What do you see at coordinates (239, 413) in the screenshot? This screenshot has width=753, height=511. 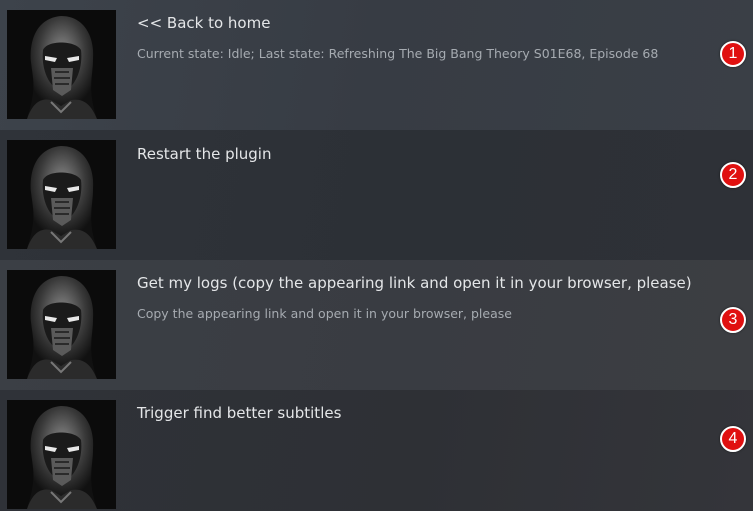 I see `item-title: Trigger find better subtitles` at bounding box center [239, 413].